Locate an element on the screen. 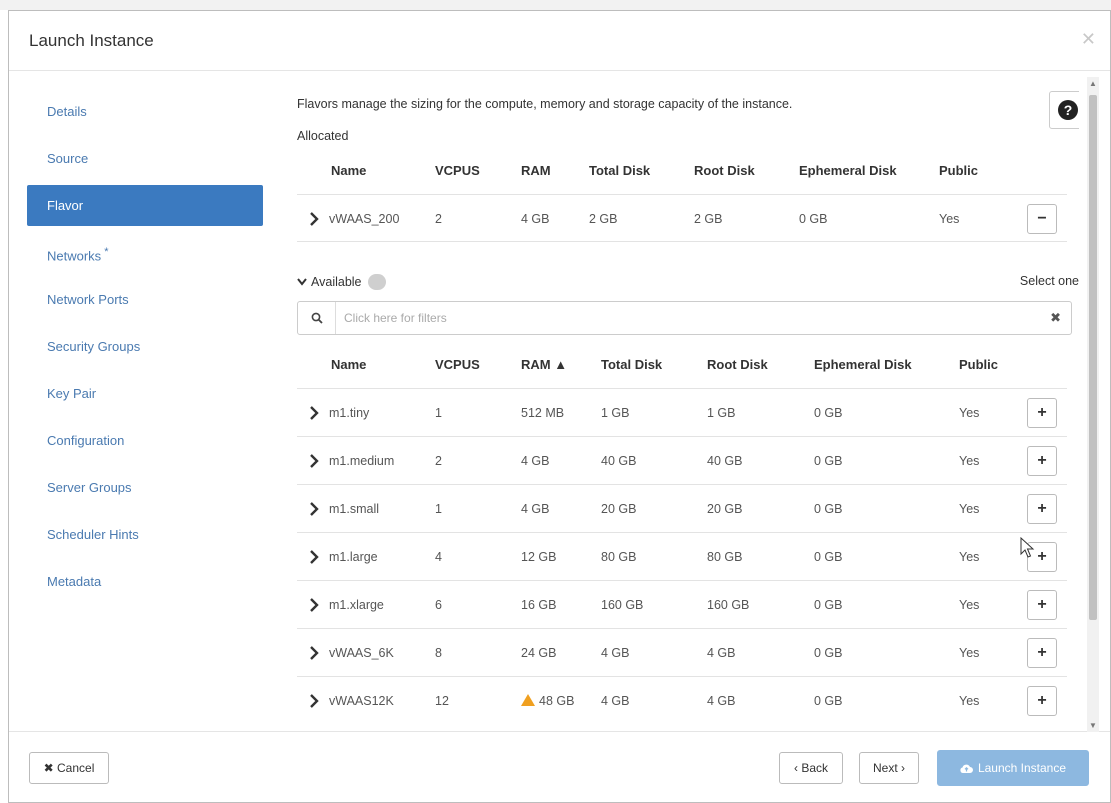  sidebar-item-key-pair: Key Pair is located at coordinates (145, 393).